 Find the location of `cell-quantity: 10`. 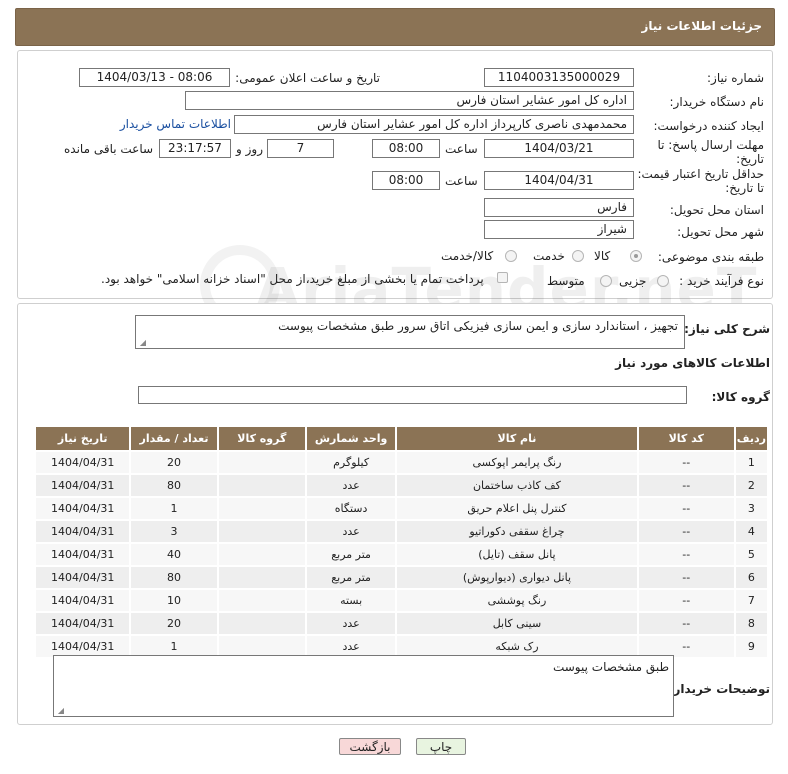

cell-quantity: 10 is located at coordinates (174, 600).